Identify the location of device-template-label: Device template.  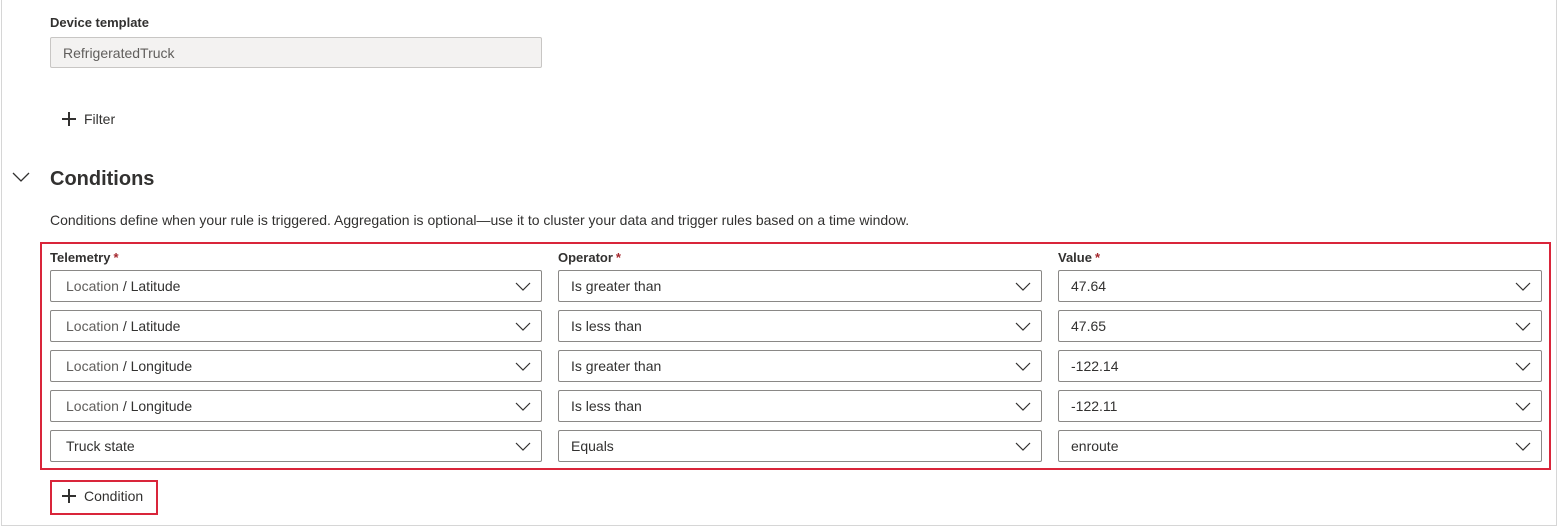
(99, 22).